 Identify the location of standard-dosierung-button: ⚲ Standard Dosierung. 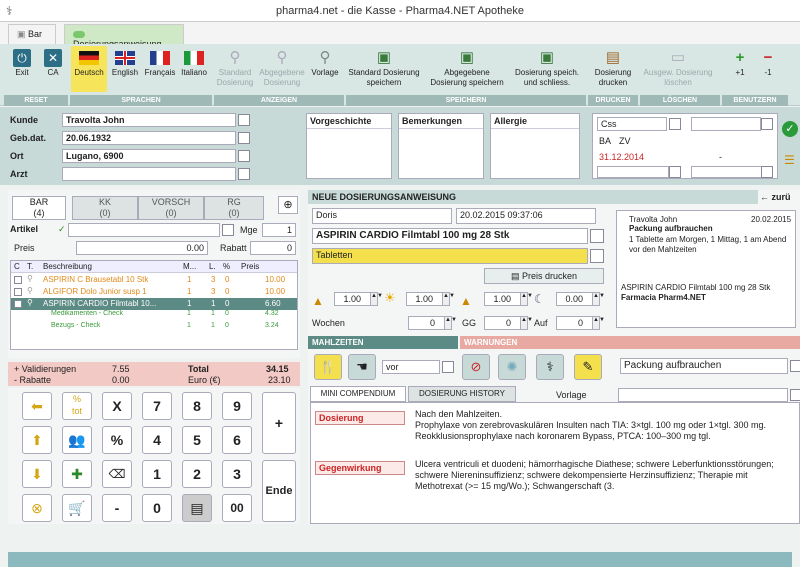
(235, 68).